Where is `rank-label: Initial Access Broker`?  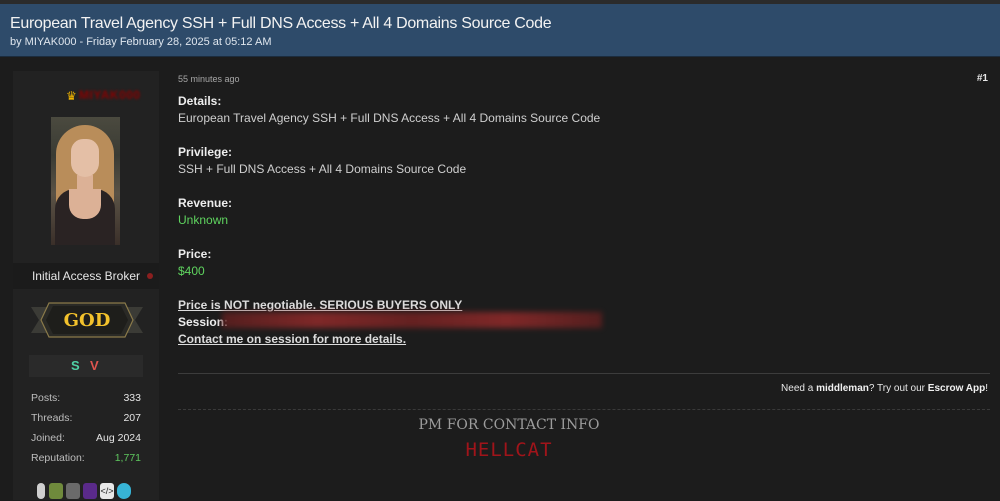 rank-label: Initial Access Broker is located at coordinates (86, 276).